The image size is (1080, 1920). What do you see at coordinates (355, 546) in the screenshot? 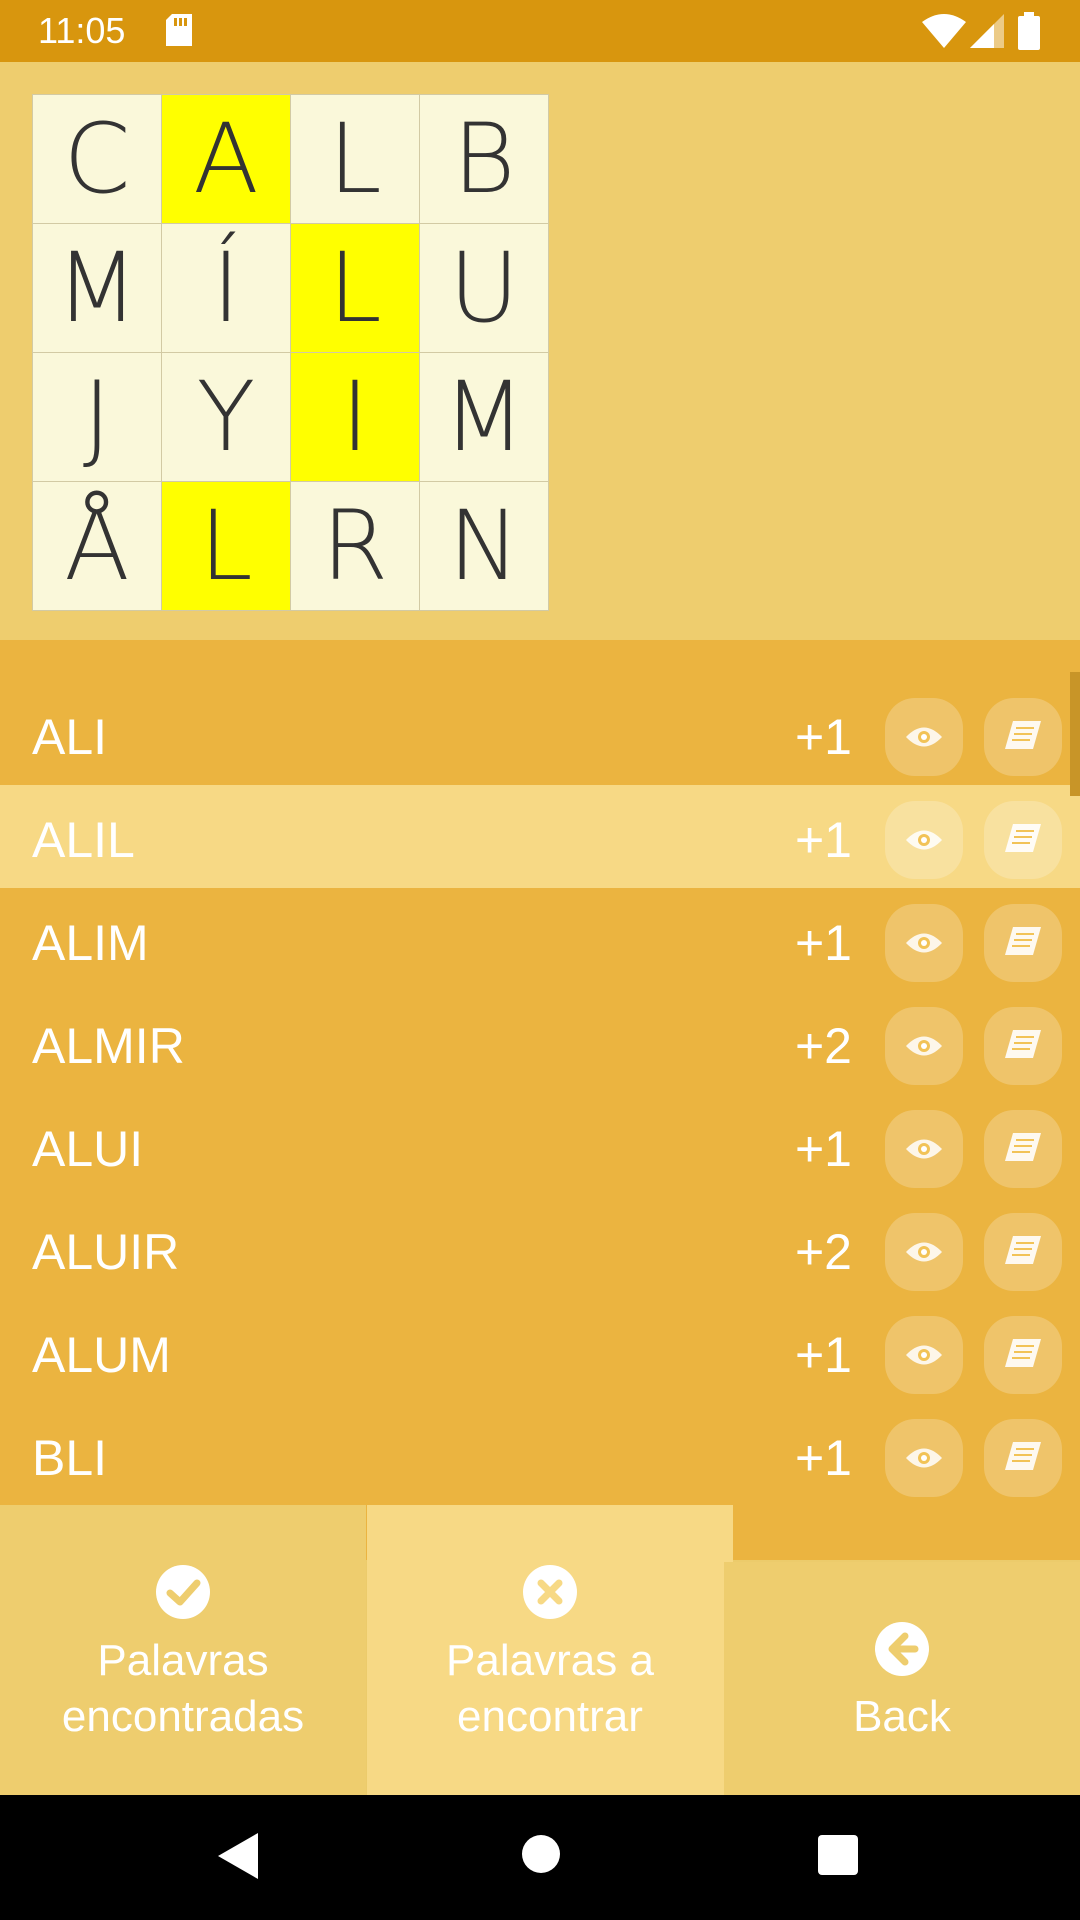
I see `letter-cell: R` at bounding box center [355, 546].